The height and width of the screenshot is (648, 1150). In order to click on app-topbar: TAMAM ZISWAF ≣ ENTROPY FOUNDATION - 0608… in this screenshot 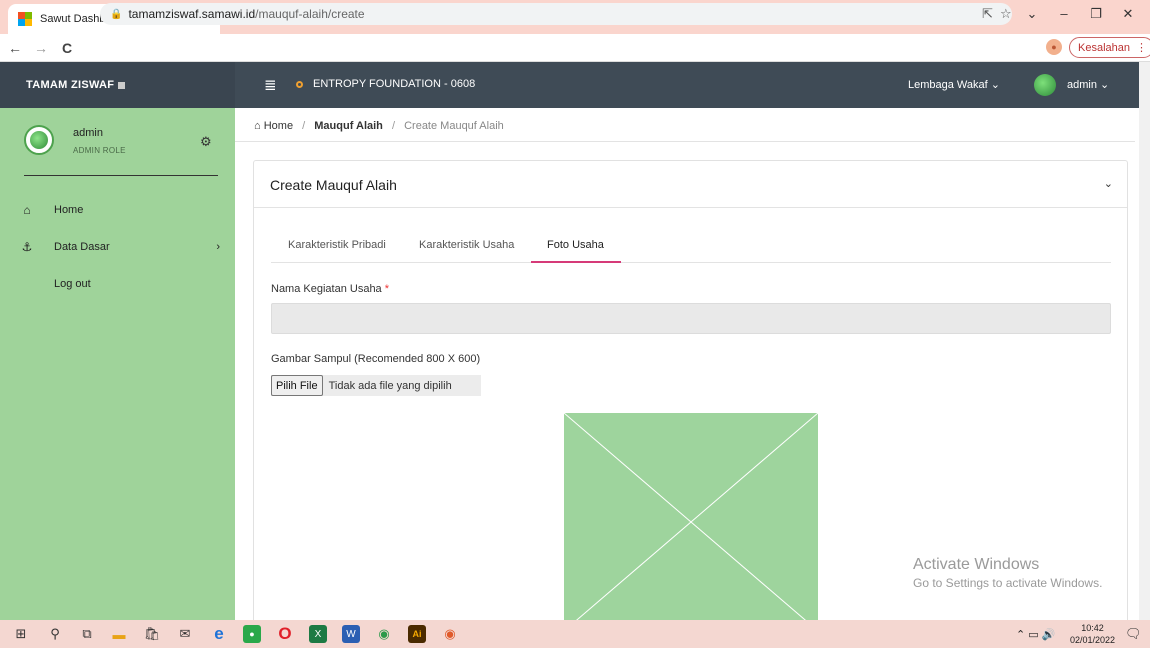, I will do `click(575, 85)`.